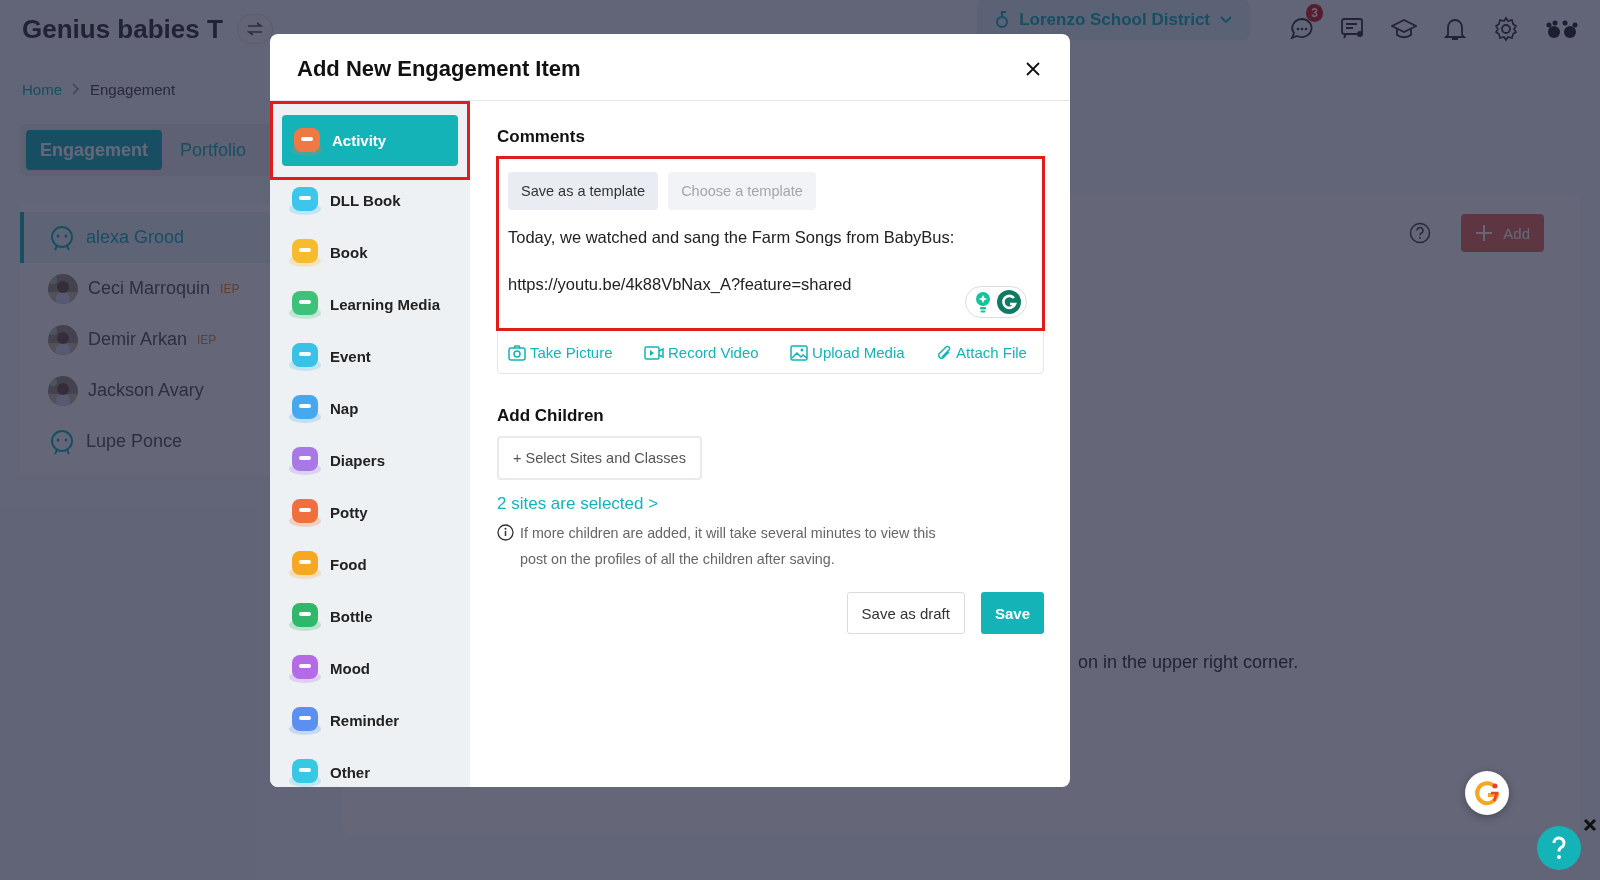 The image size is (1600, 880). I want to click on selected-sites-link: 2 sites are selected >, so click(578, 504).